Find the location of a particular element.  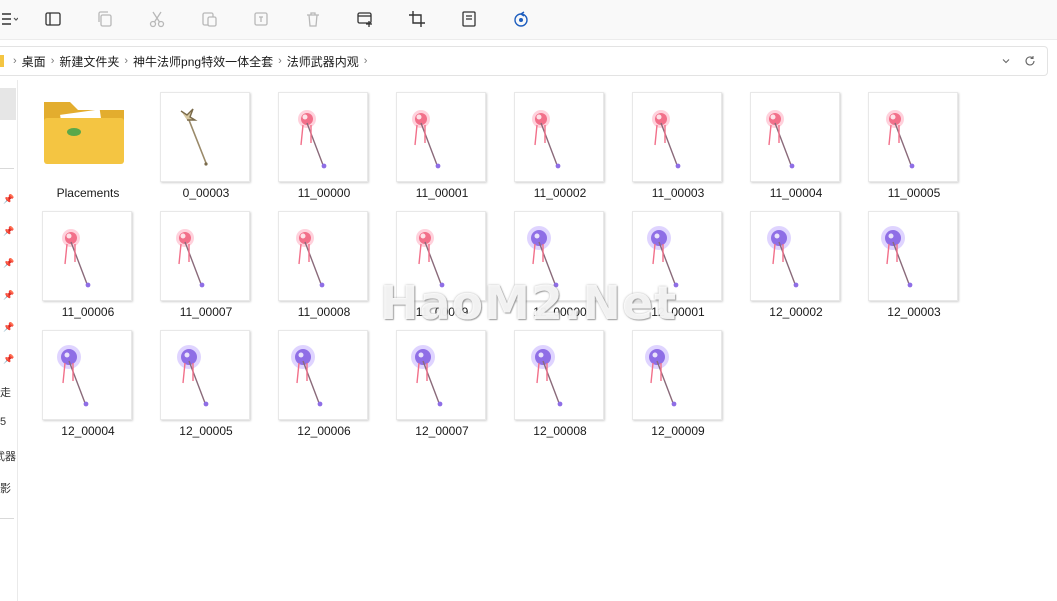

folder-item: Placements is located at coordinates (88, 140).